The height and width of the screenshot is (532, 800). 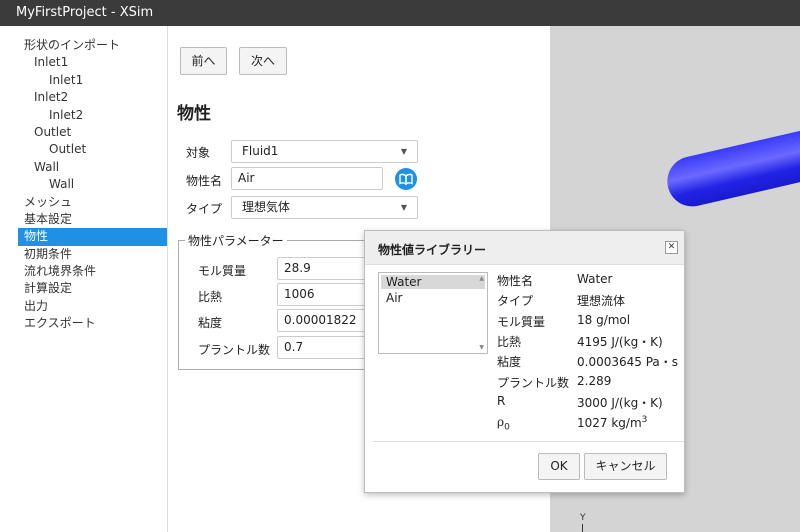 What do you see at coordinates (236, 240) in the screenshot?
I see `property-parameters-legend: 物性パラメーター` at bounding box center [236, 240].